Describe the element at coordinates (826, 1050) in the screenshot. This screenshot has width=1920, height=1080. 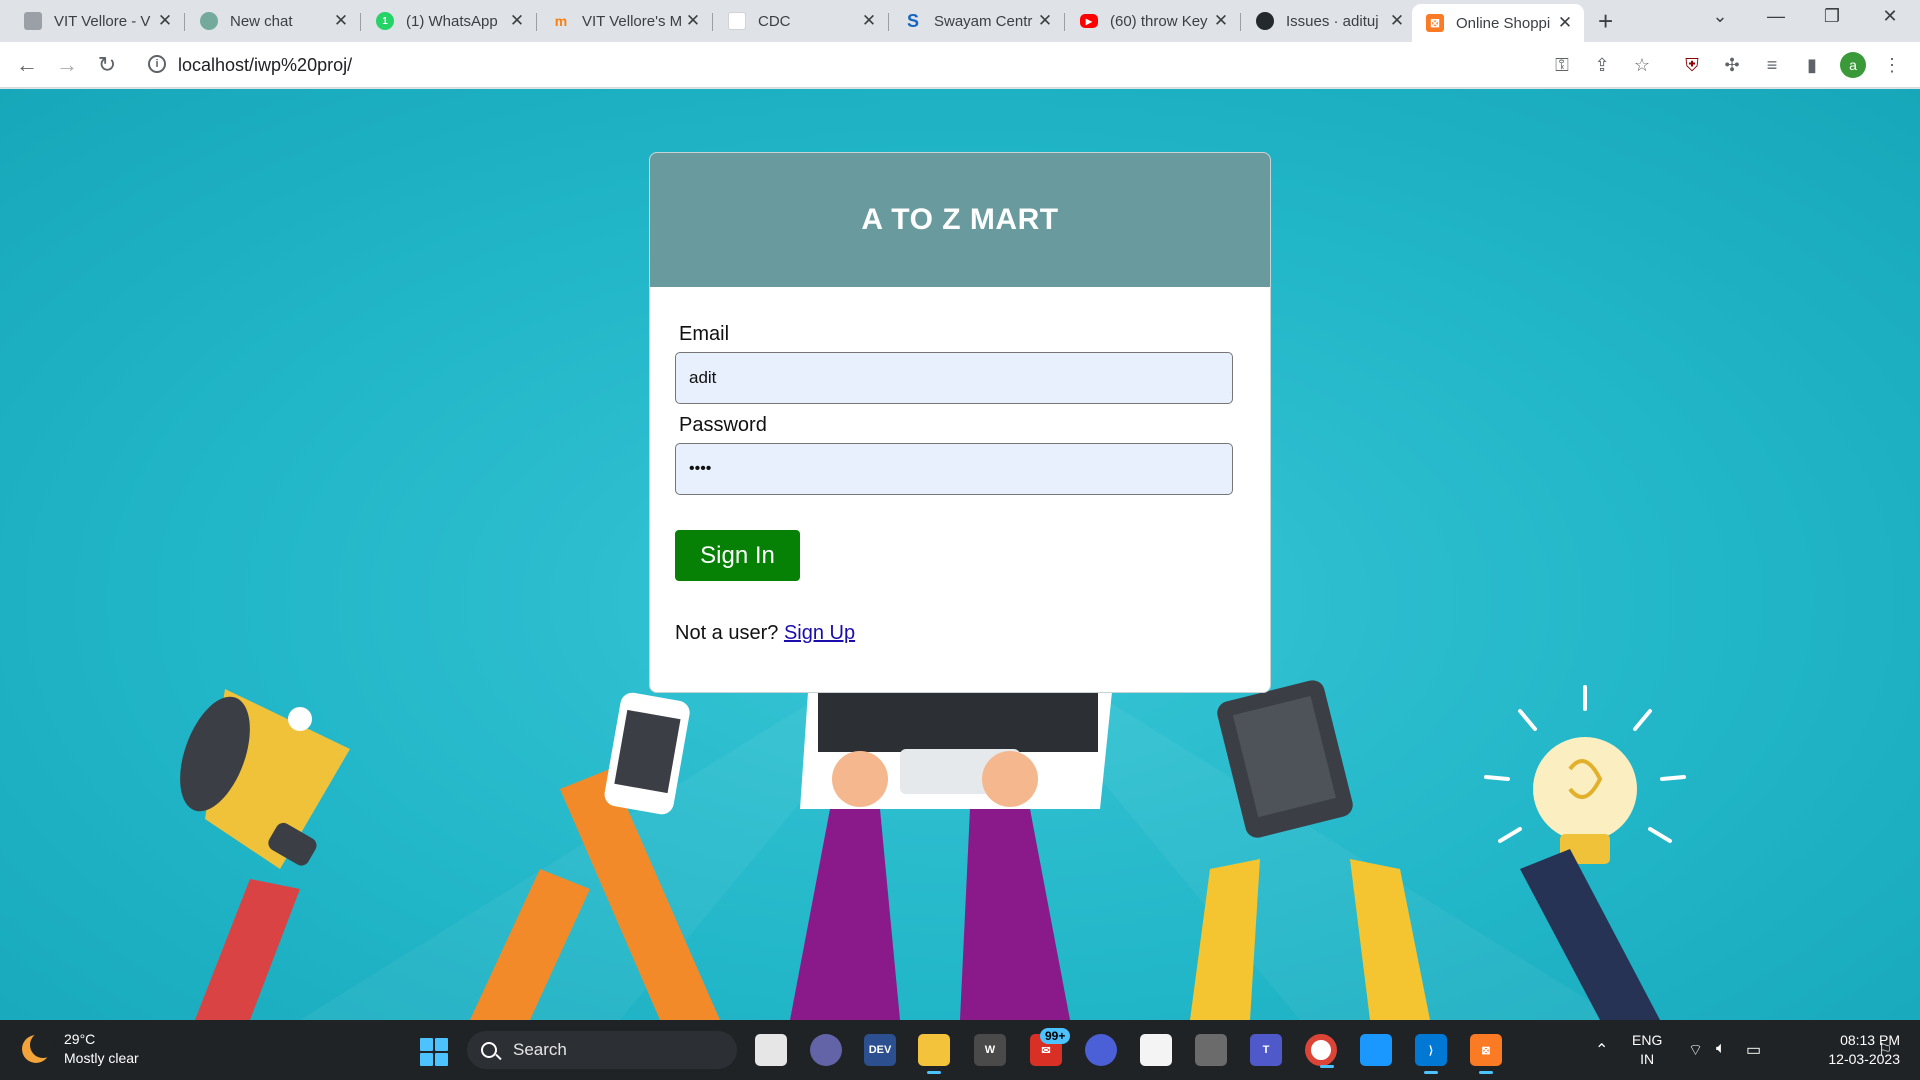
I see `teams-chat-icon` at that location.